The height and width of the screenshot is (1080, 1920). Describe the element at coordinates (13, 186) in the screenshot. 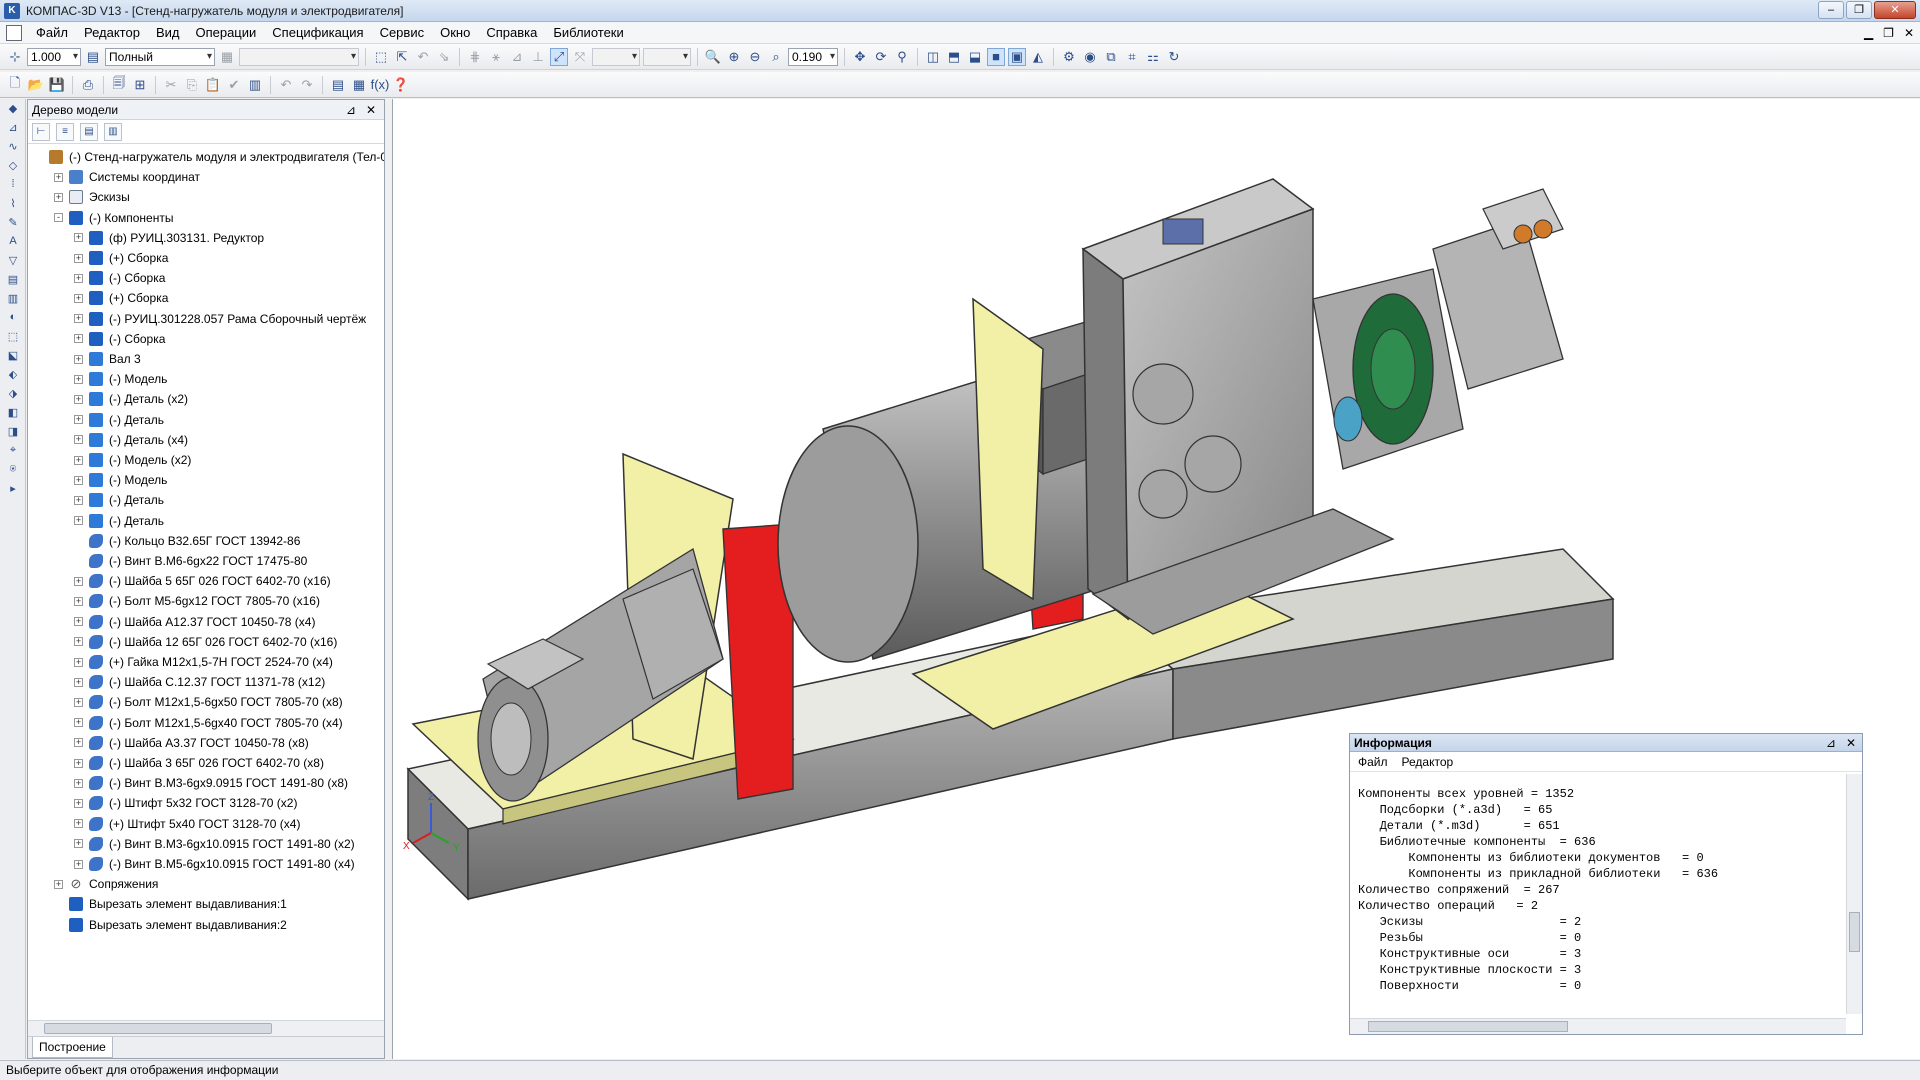

I see `arrays-icon: ⁞` at that location.